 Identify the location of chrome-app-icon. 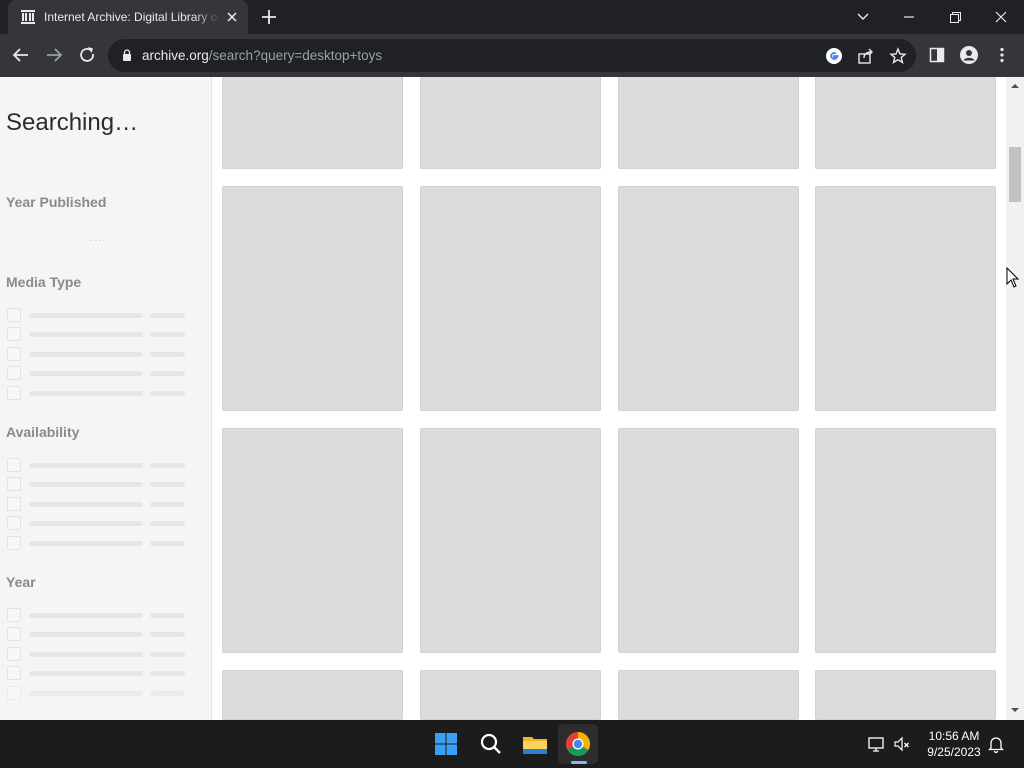
(578, 744).